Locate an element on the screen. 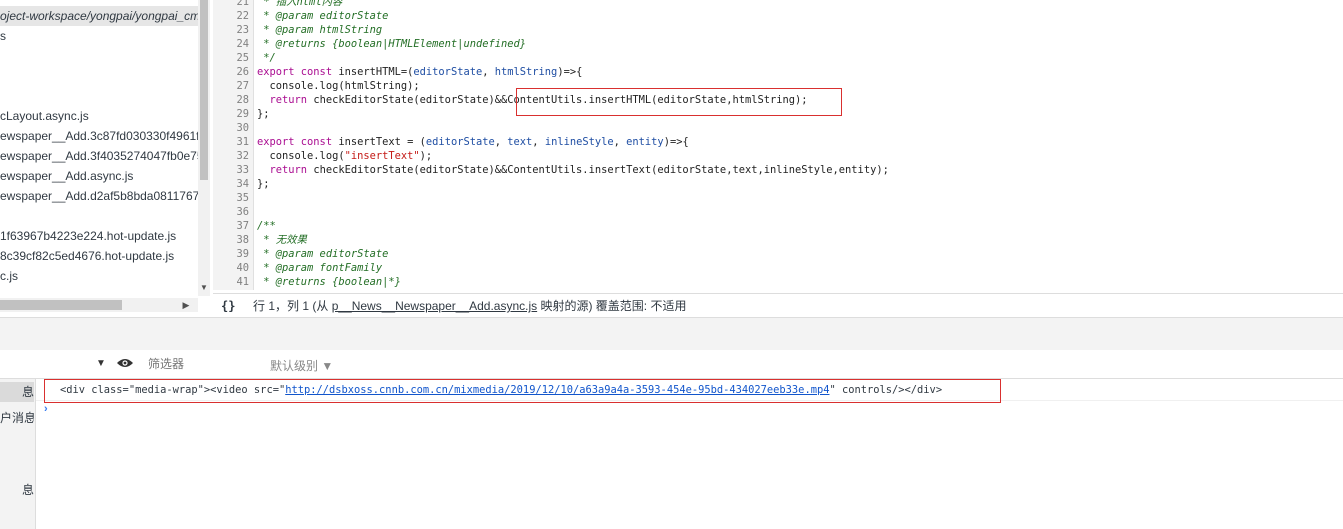 Image resolution: width=1343 pixels, height=529 pixels. code-text: */ is located at coordinates (266, 58).